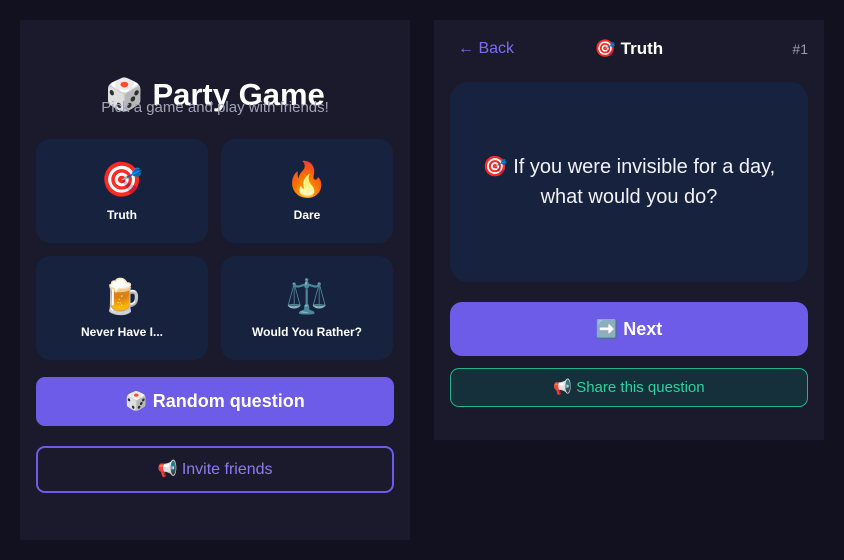 The height and width of the screenshot is (560, 844). What do you see at coordinates (307, 332) in the screenshot?
I see `mode-label: Would You Rather?` at bounding box center [307, 332].